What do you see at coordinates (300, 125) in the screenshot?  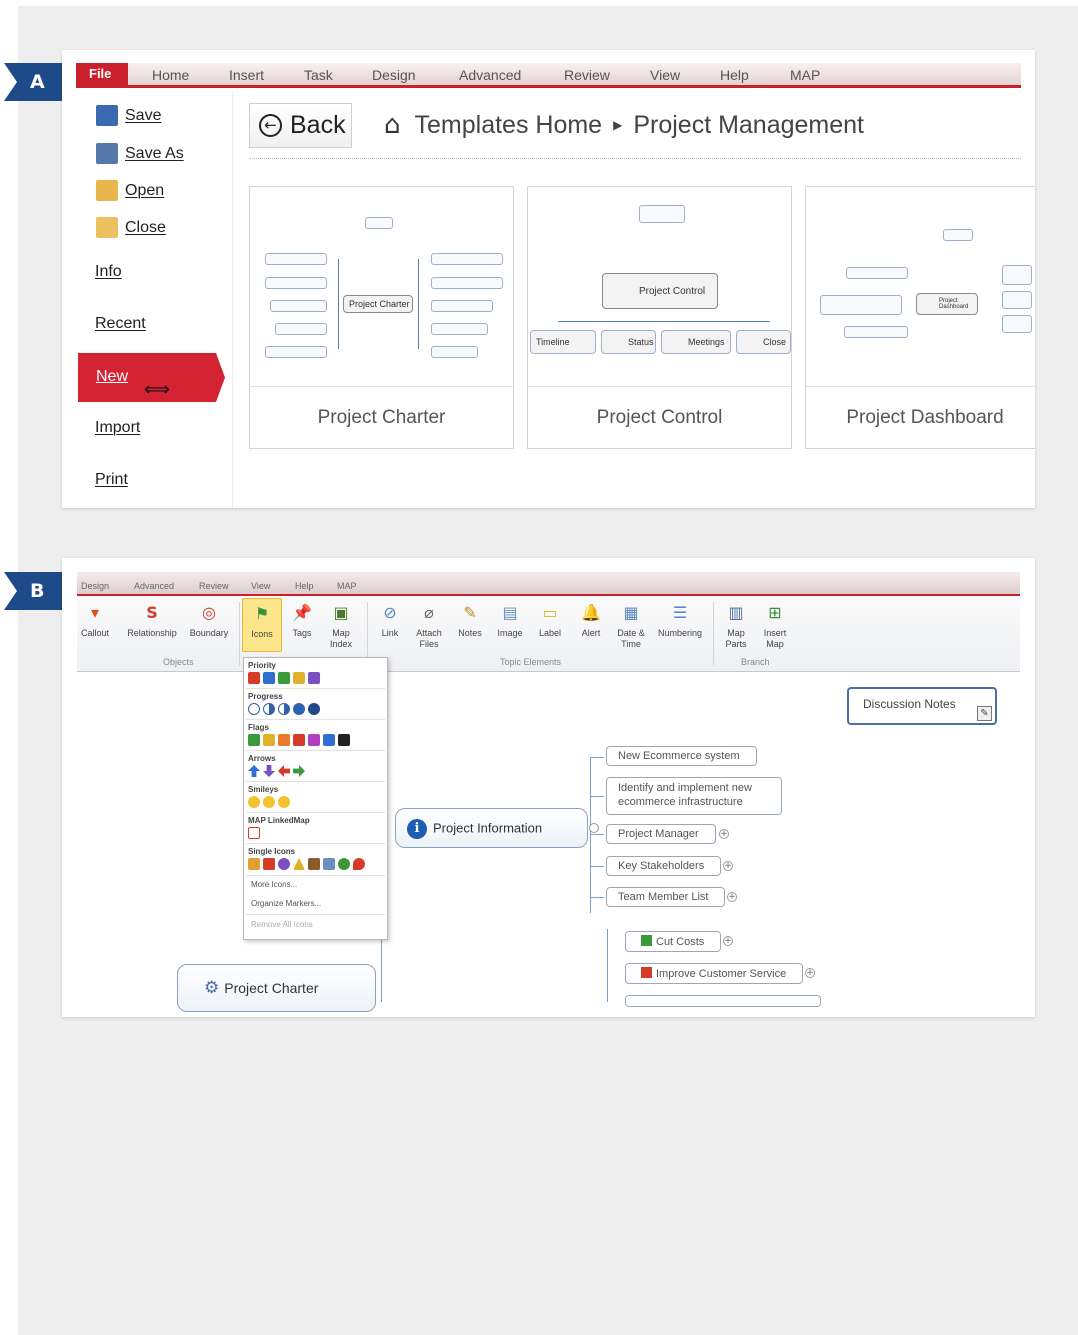 I see `back-button: ← Back` at bounding box center [300, 125].